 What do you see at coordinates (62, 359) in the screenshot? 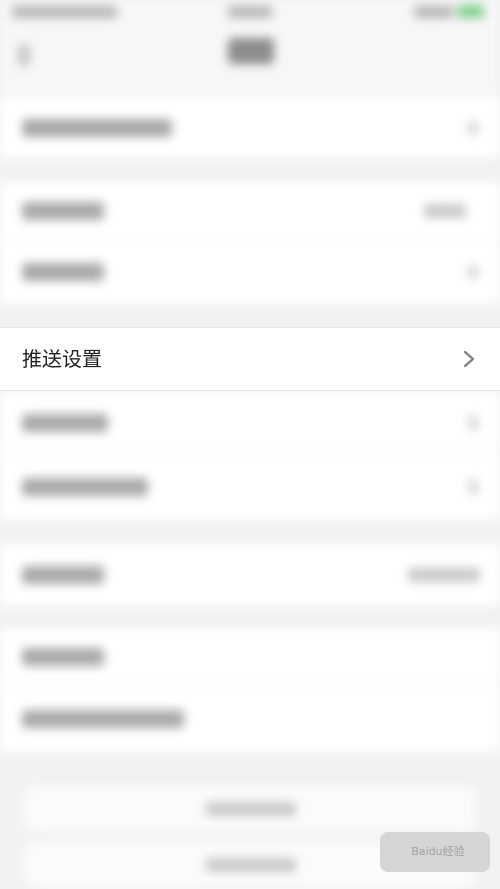
I see `push-settings-label: 推送设置` at bounding box center [62, 359].